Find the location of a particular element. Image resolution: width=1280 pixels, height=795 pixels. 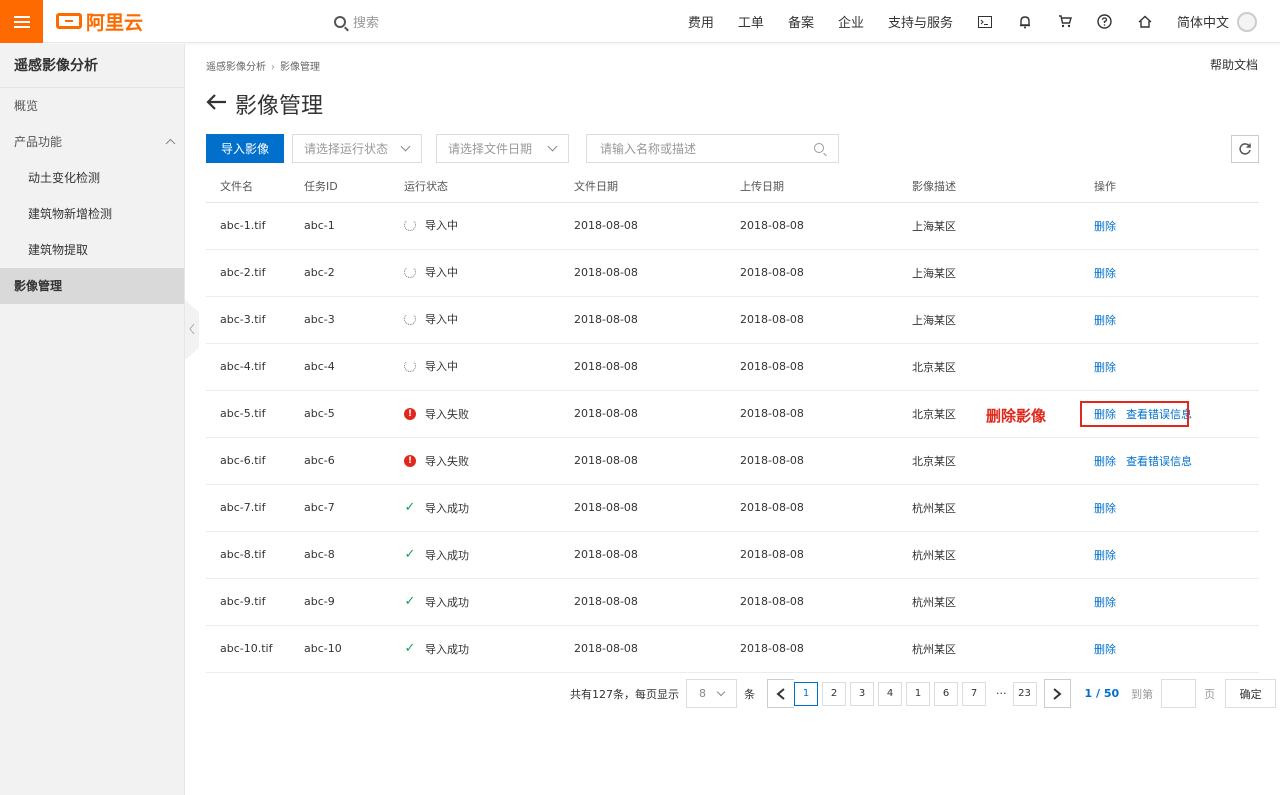

back-arrow-icon is located at coordinates (217, 104).